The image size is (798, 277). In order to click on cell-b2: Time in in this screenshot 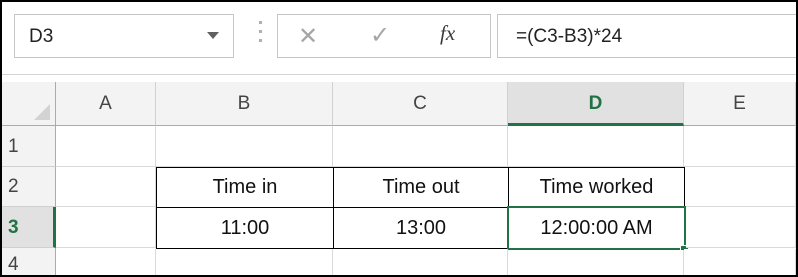, I will do `click(245, 187)`.